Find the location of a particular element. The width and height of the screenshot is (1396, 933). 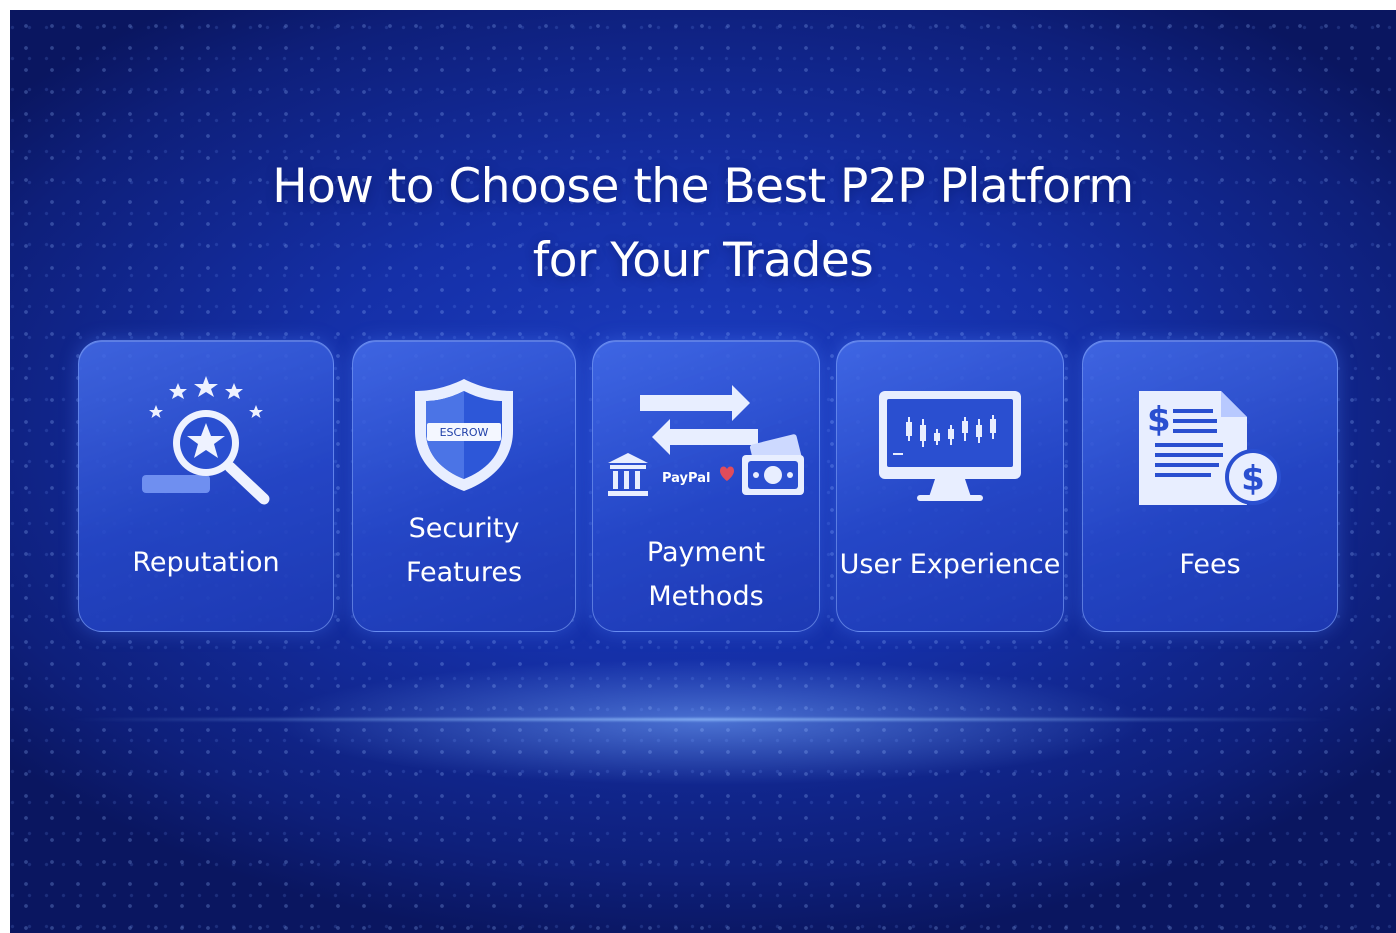

shield-icon: ESCROW is located at coordinates (464, 435).